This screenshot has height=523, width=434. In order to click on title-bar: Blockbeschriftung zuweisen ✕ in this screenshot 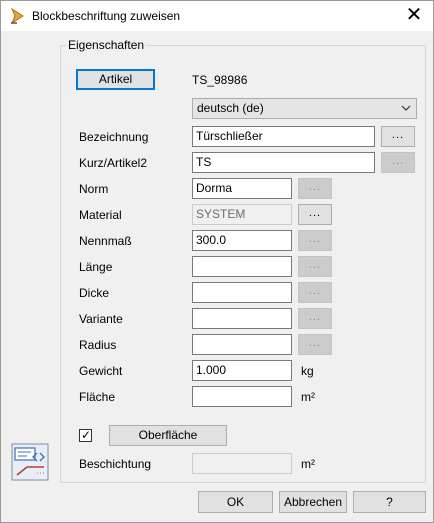, I will do `click(217, 16)`.